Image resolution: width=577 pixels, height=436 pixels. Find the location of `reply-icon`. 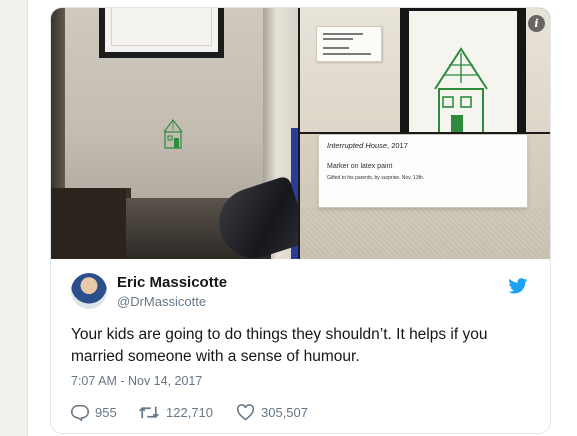

reply-icon is located at coordinates (80, 412).